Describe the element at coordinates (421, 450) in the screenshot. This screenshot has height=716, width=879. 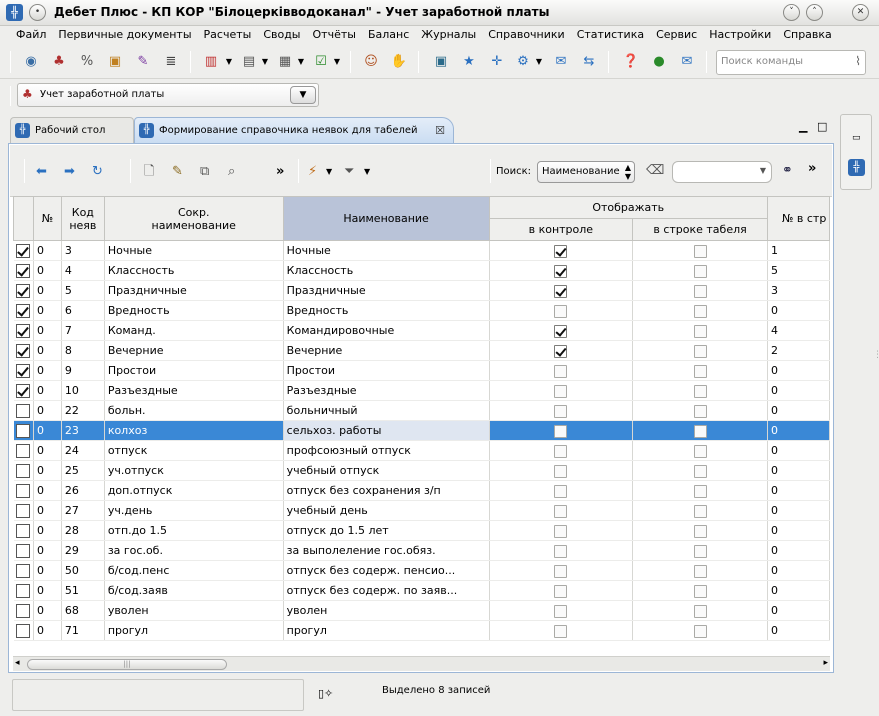
I see `table-row: 0 24 отпуск профсоюзный отпуск 0` at that location.